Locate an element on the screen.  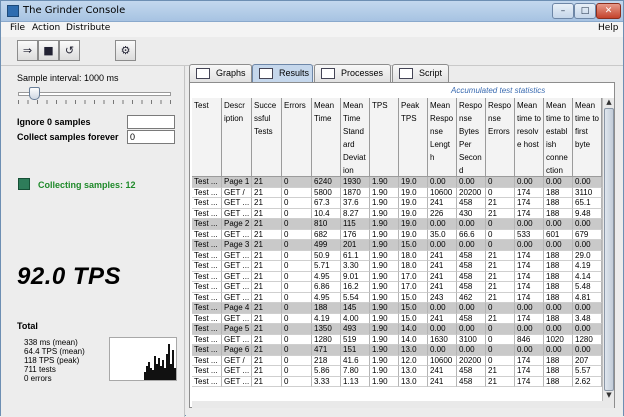
sample-interval-slider is located at coordinates (94, 94).